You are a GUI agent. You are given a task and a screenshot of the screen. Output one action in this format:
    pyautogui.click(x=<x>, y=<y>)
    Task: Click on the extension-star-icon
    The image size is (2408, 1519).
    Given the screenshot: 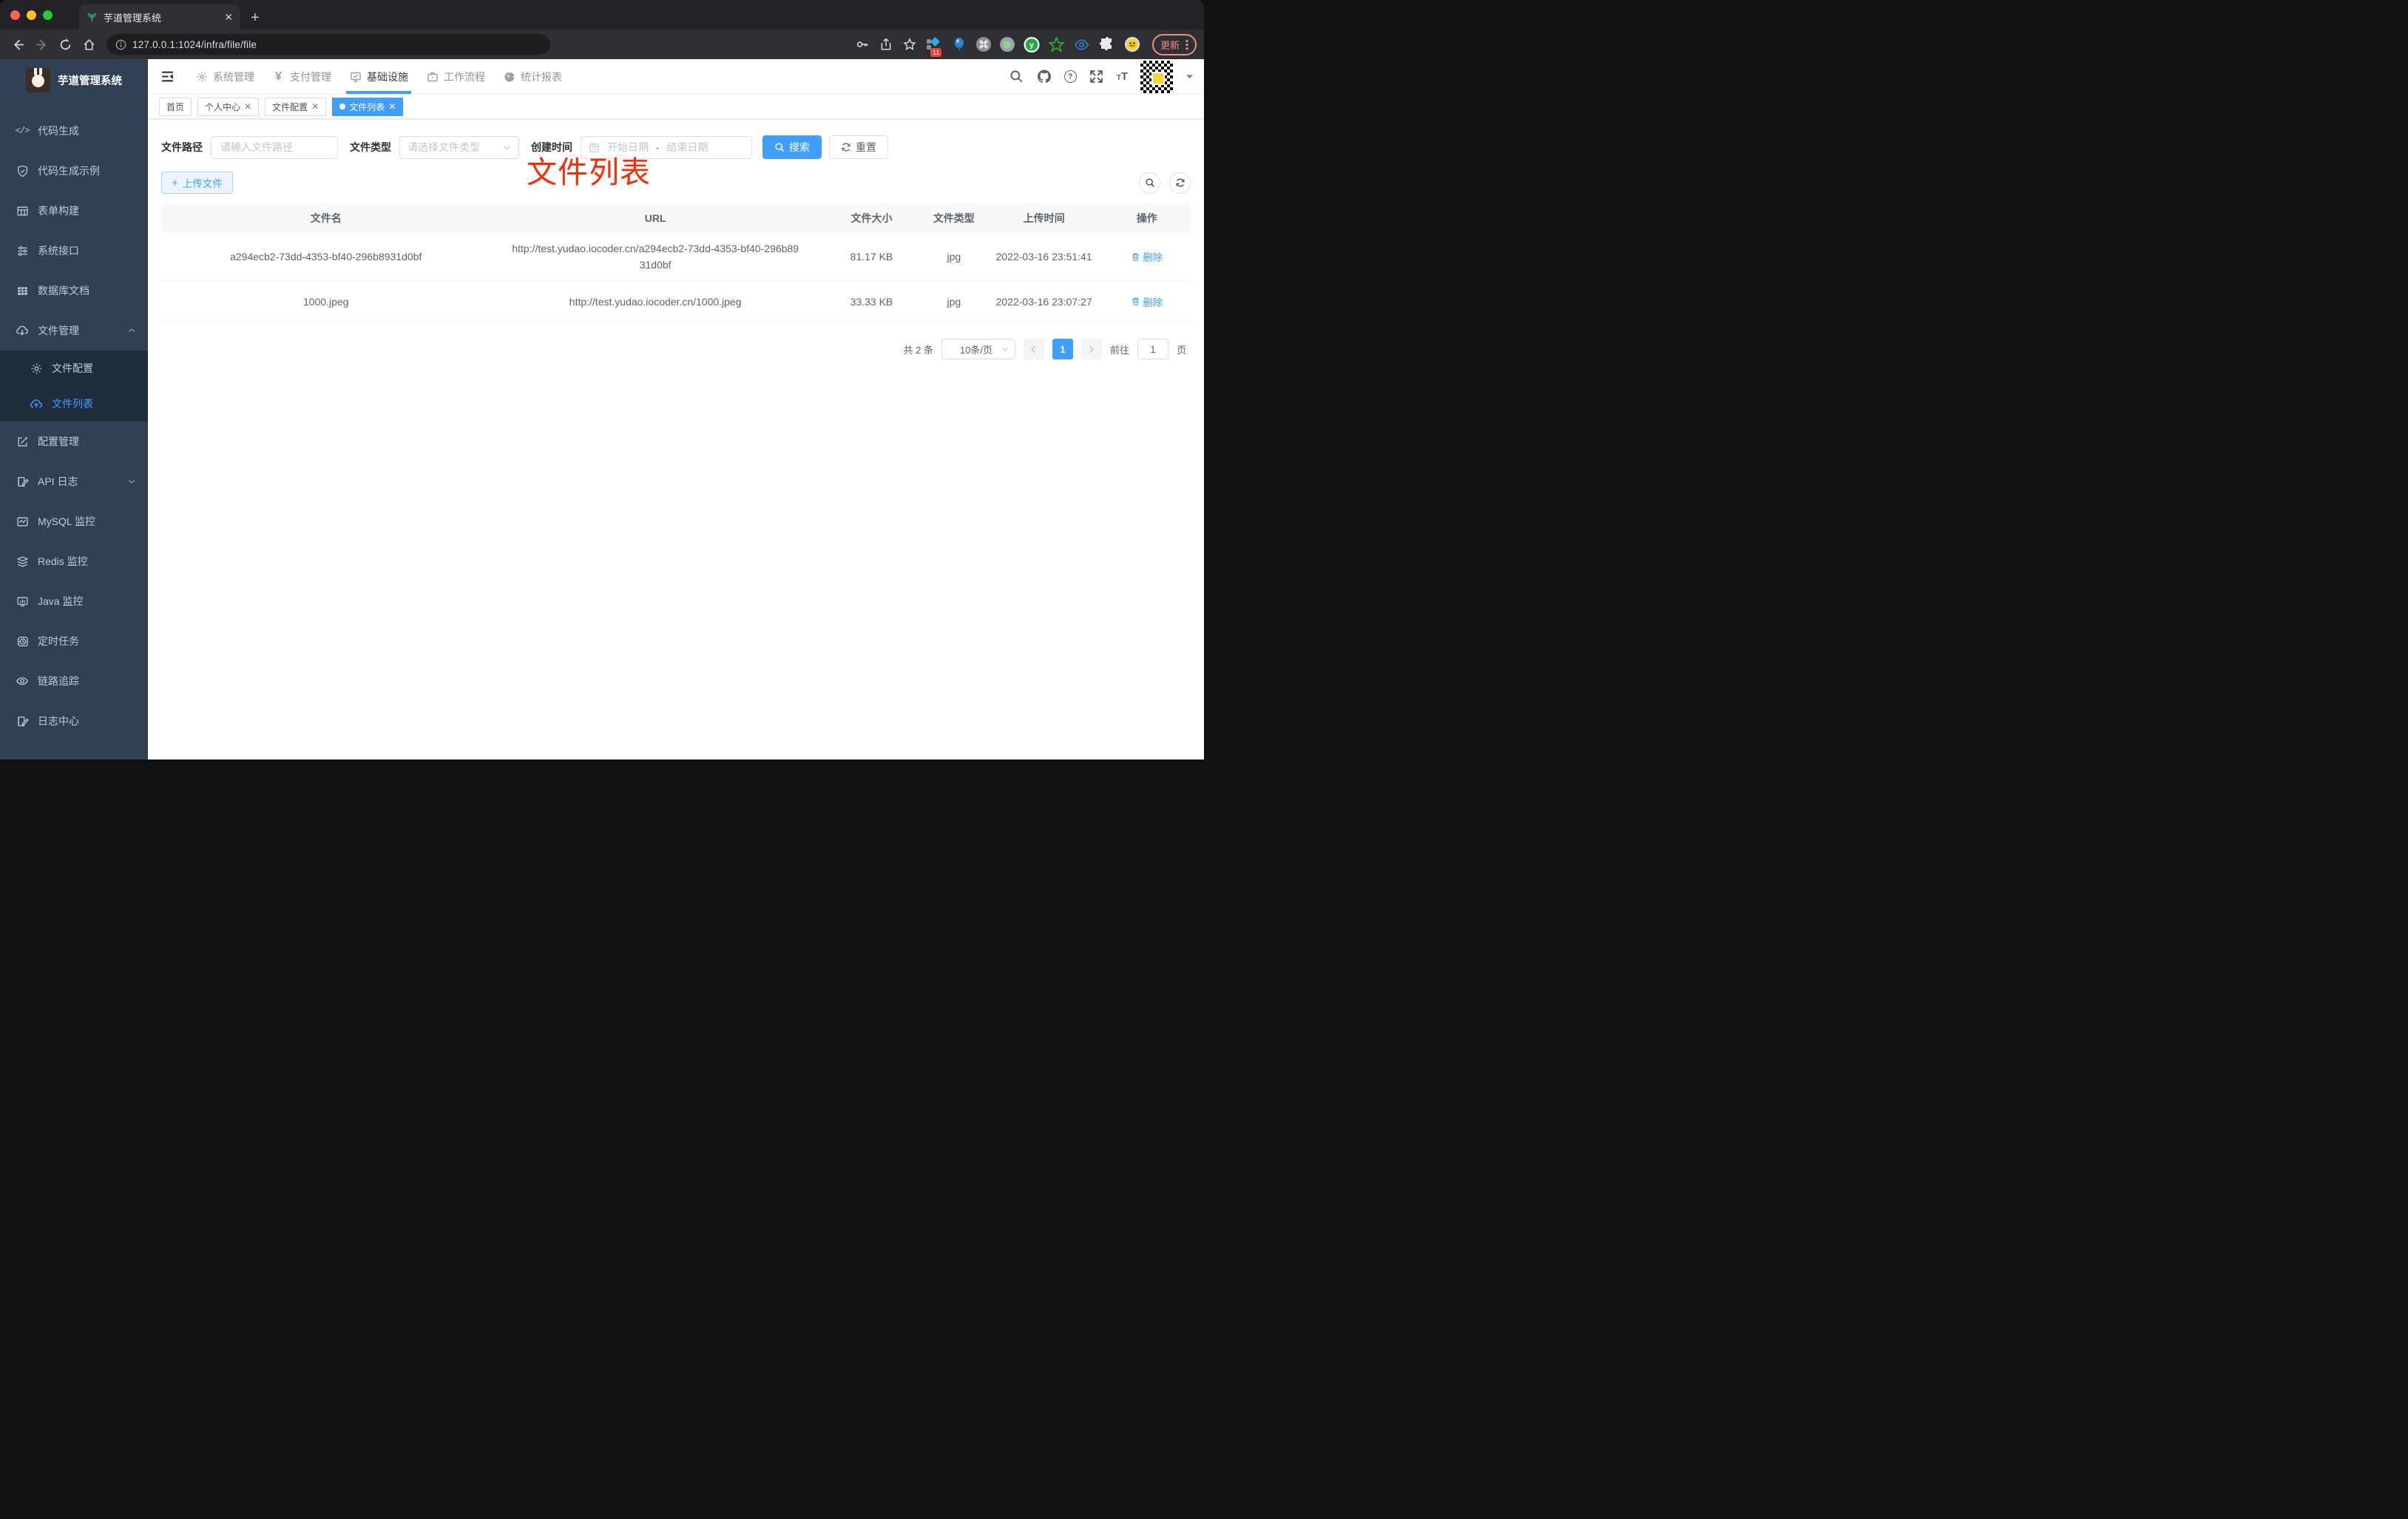 What is the action you would take?
    pyautogui.click(x=1057, y=44)
    